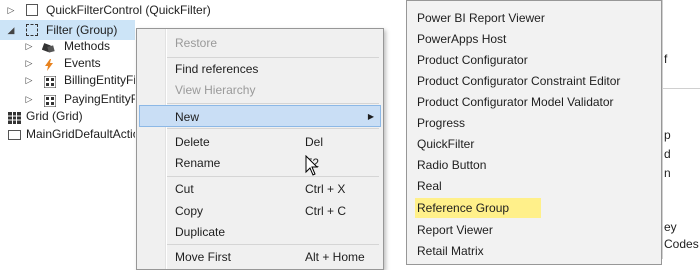  What do you see at coordinates (670, 227) in the screenshot?
I see `property-fragment: ey` at bounding box center [670, 227].